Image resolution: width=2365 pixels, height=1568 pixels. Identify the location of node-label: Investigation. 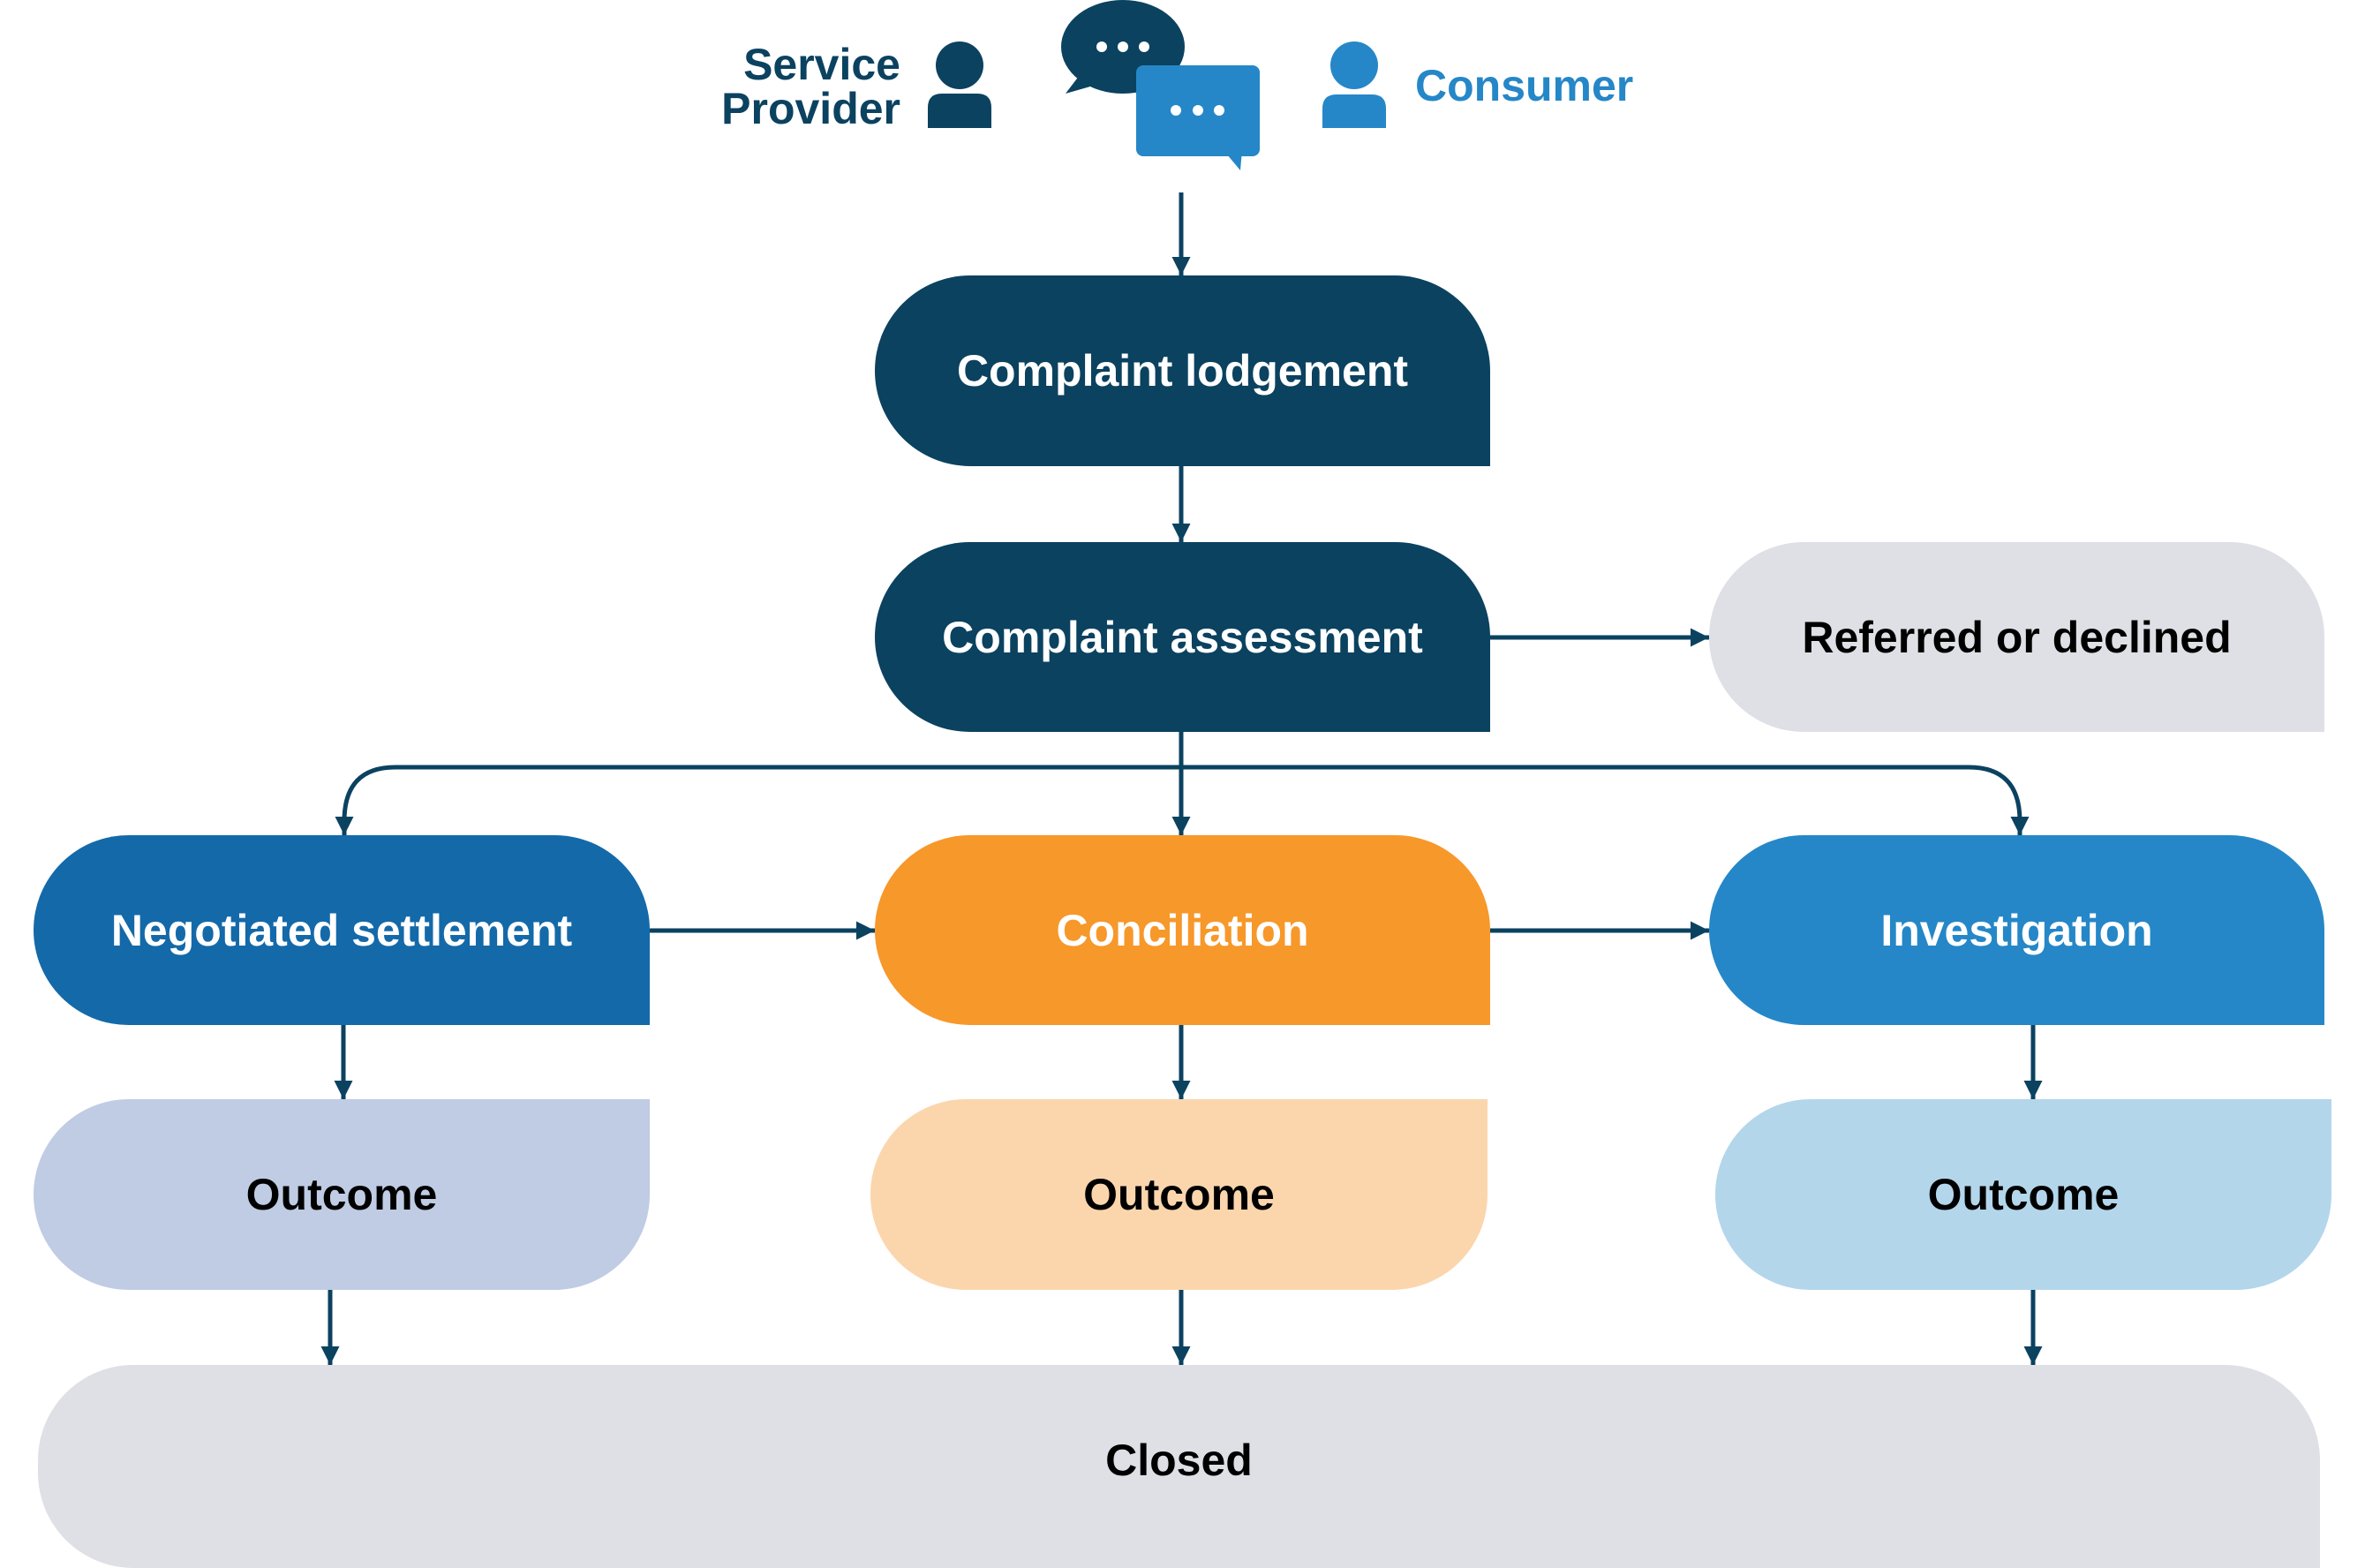
(2016, 930).